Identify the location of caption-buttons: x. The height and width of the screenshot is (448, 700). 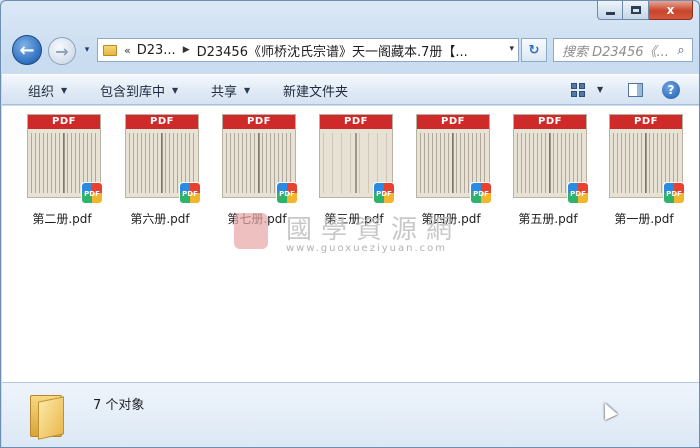
(645, 10).